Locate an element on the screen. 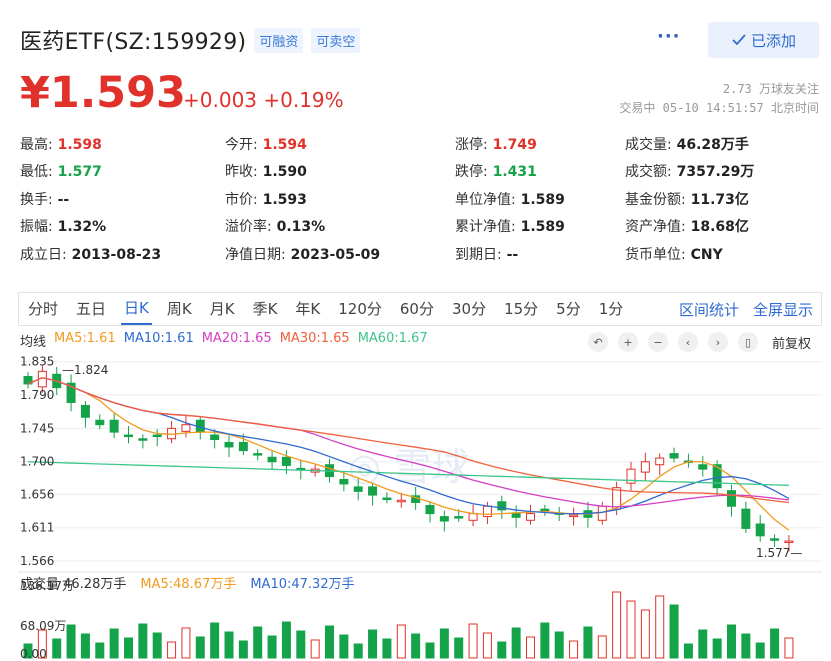  tab-15分: 15分 is located at coordinates (521, 309).